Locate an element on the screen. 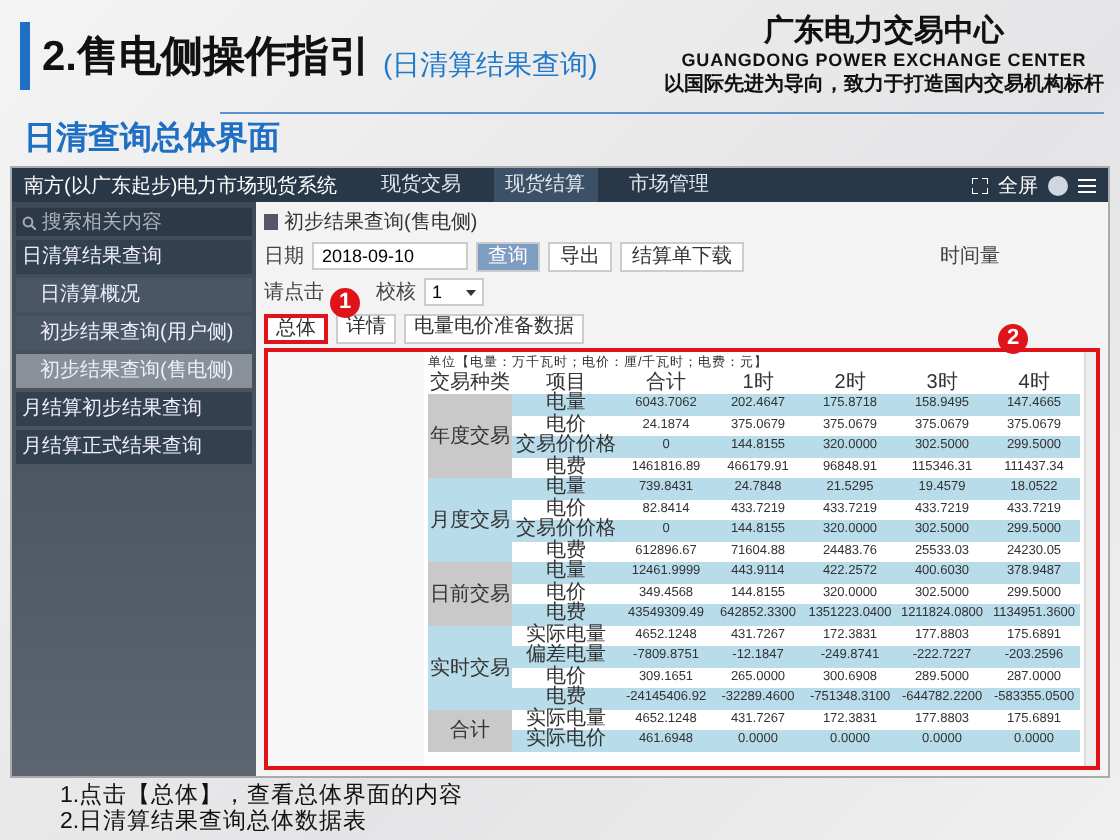 The height and width of the screenshot is (840, 1120). group-cell: 实时交易 is located at coordinates (470, 667).